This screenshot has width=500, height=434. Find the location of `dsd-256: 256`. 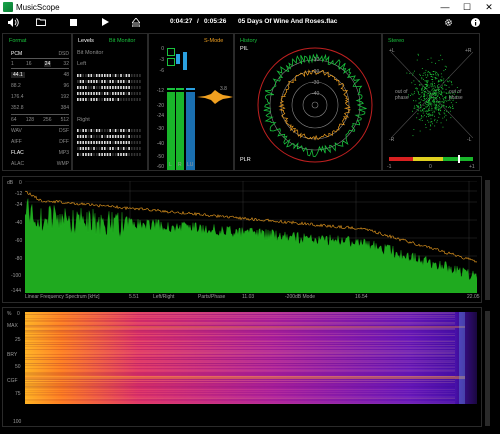

dsd-256: 256 is located at coordinates (47, 120).